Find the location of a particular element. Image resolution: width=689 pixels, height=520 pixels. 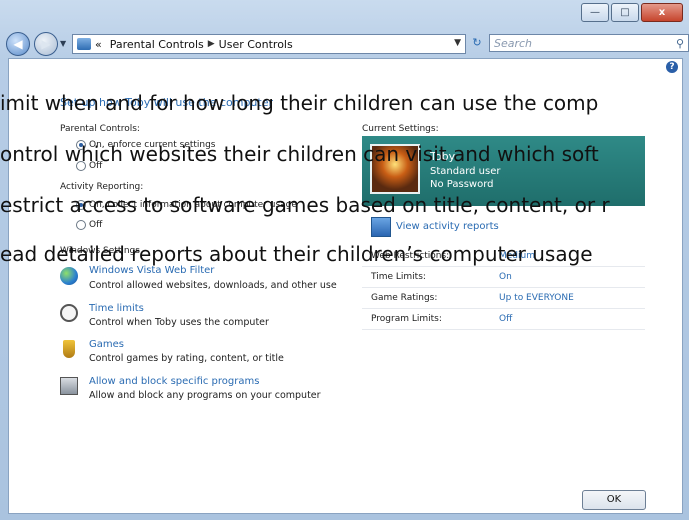

forward-button: ▶ is located at coordinates (46, 44).